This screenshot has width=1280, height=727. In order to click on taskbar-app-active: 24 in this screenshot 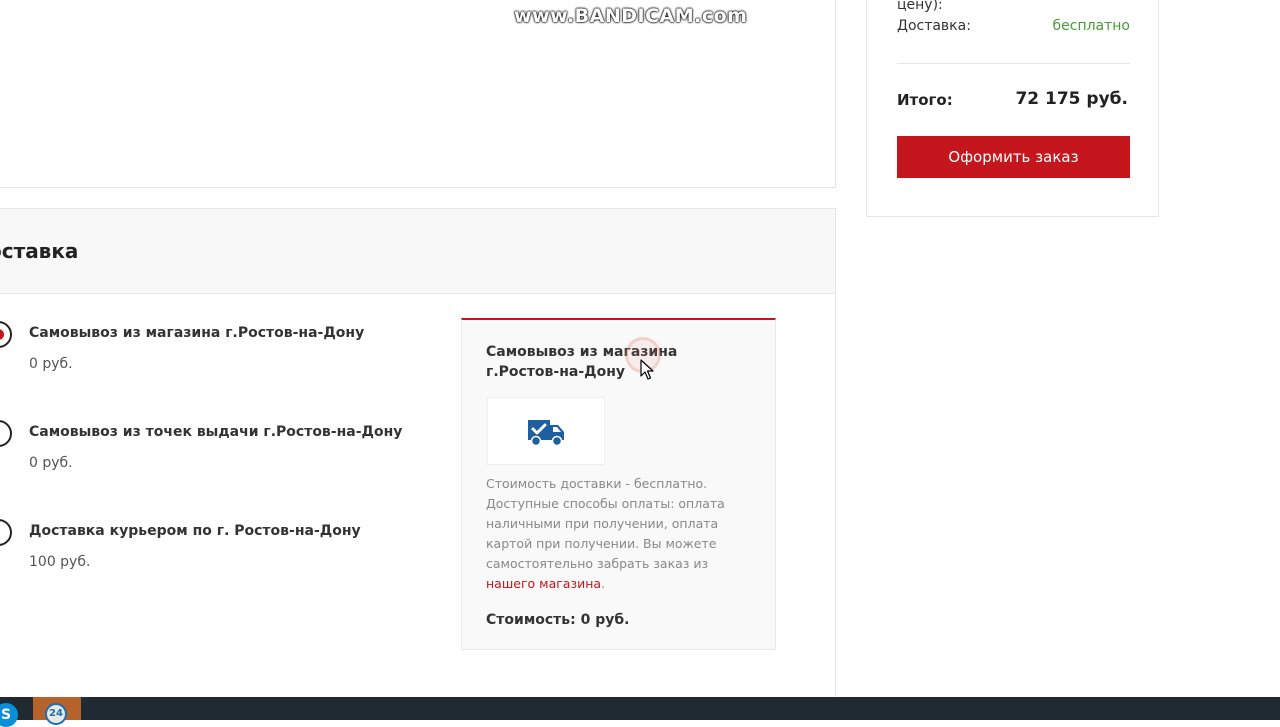, I will do `click(57, 711)`.